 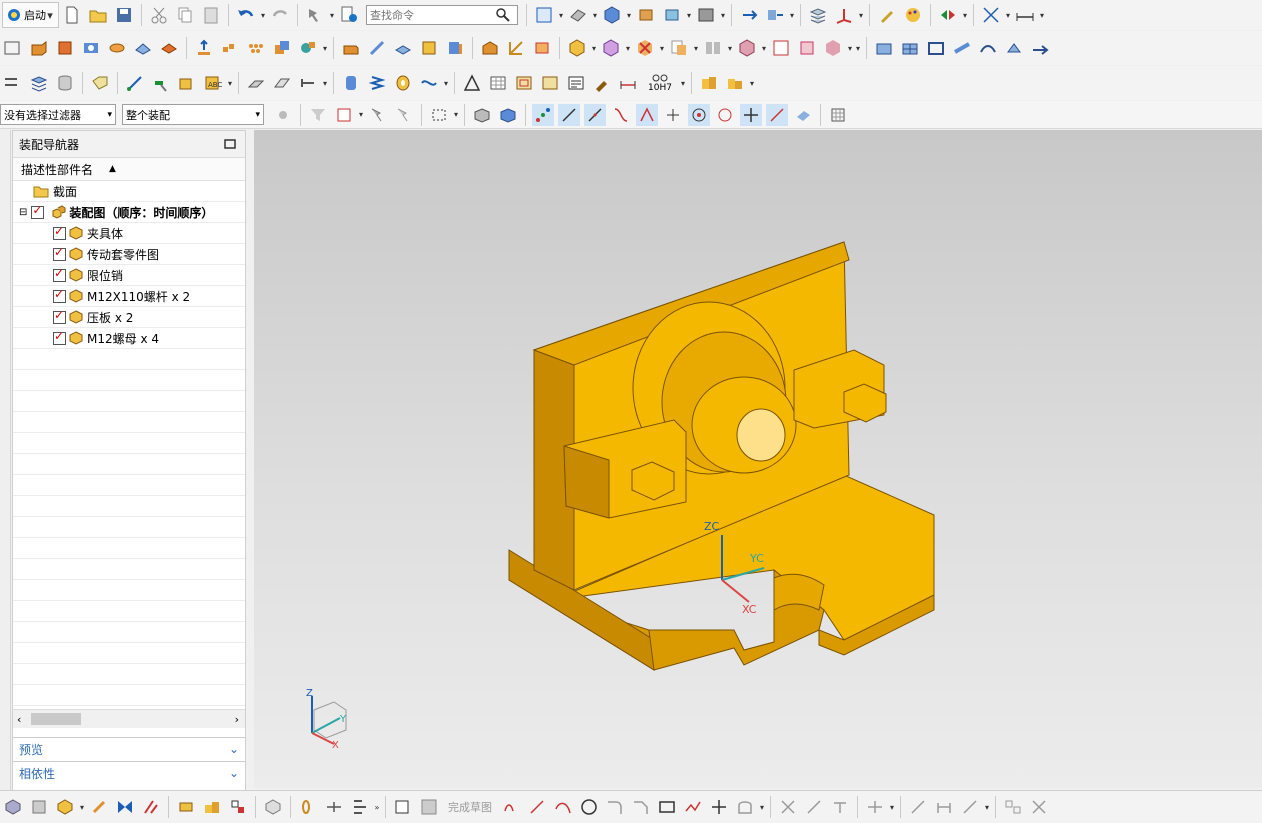 I want to click on scrollbar-thumb, so click(x=56, y=719).